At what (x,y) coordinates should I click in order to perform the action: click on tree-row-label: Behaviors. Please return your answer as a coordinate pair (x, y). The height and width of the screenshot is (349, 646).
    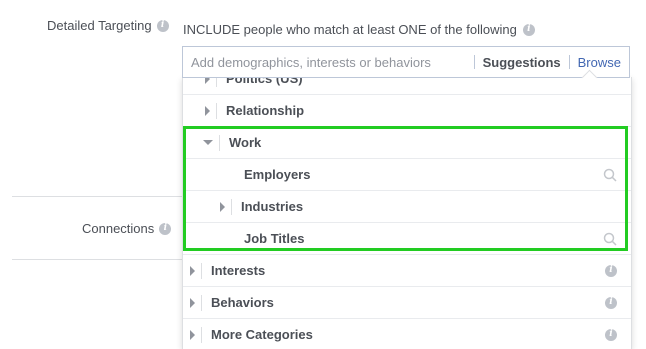
    Looking at the image, I should click on (242, 302).